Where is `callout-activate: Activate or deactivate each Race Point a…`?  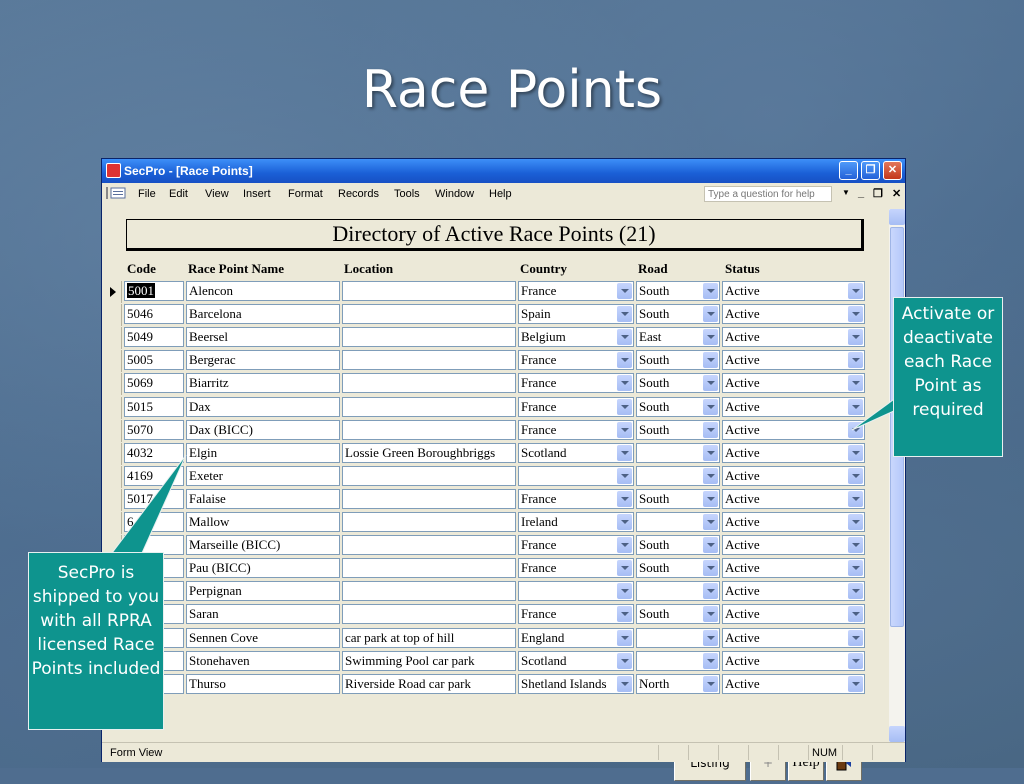
callout-activate: Activate or deactivate each Race Point a… is located at coordinates (948, 377).